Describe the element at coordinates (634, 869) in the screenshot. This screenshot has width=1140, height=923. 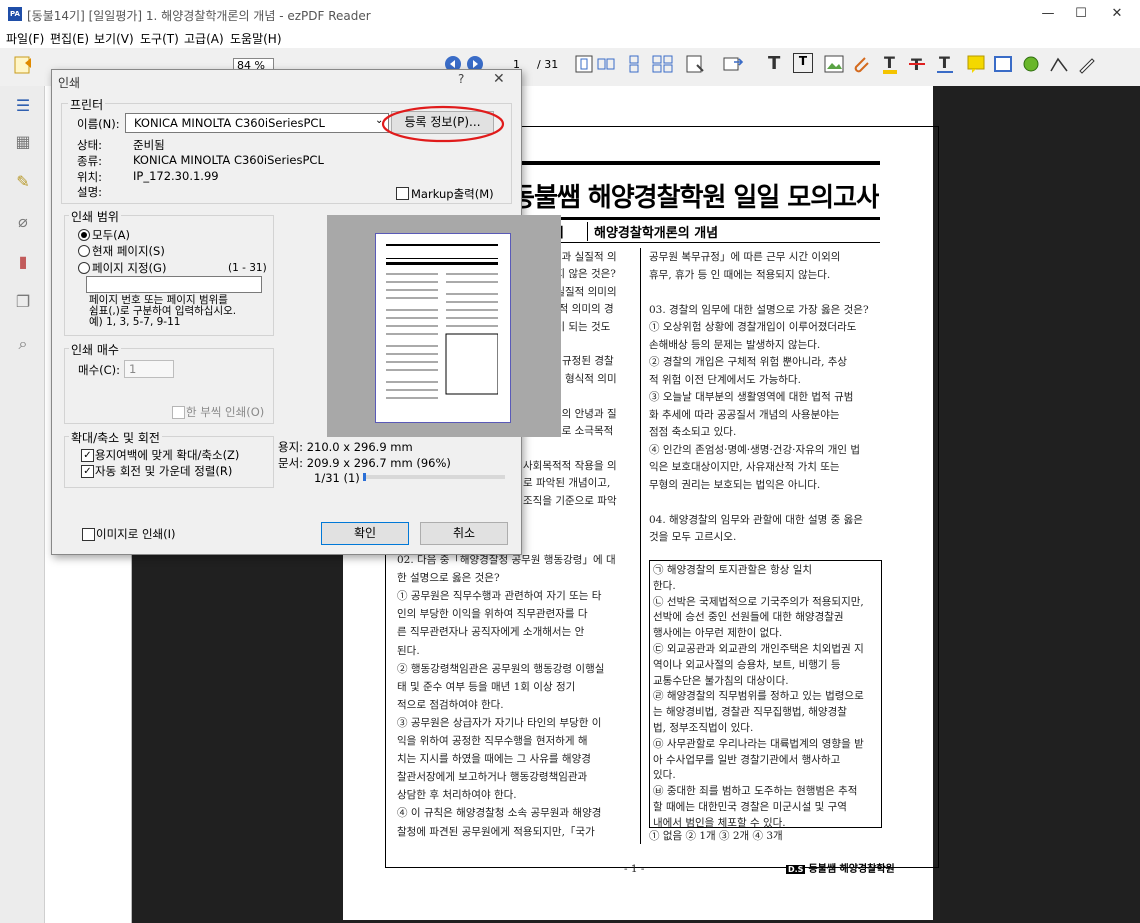
I see `doc-page-number: - 1 -` at that location.